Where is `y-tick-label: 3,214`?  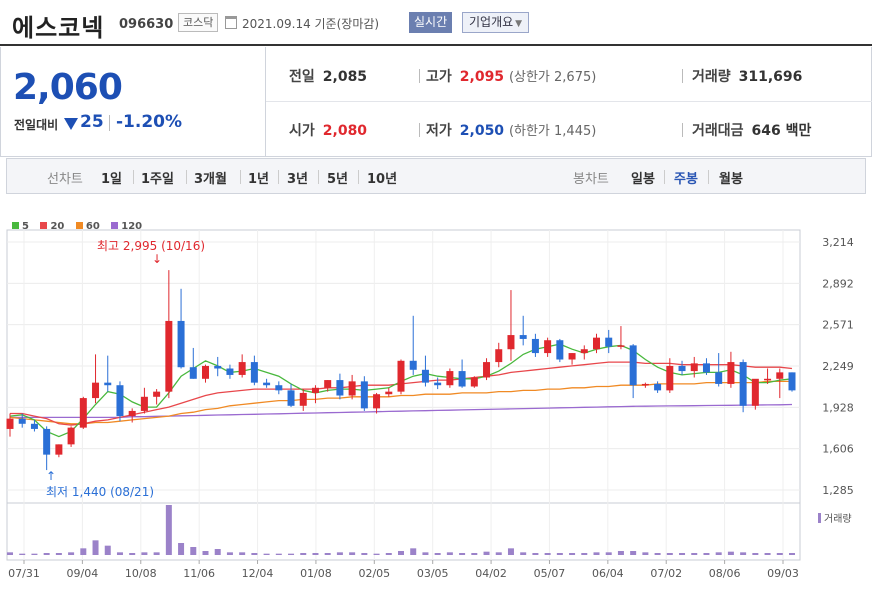
y-tick-label: 3,214 is located at coordinates (838, 242).